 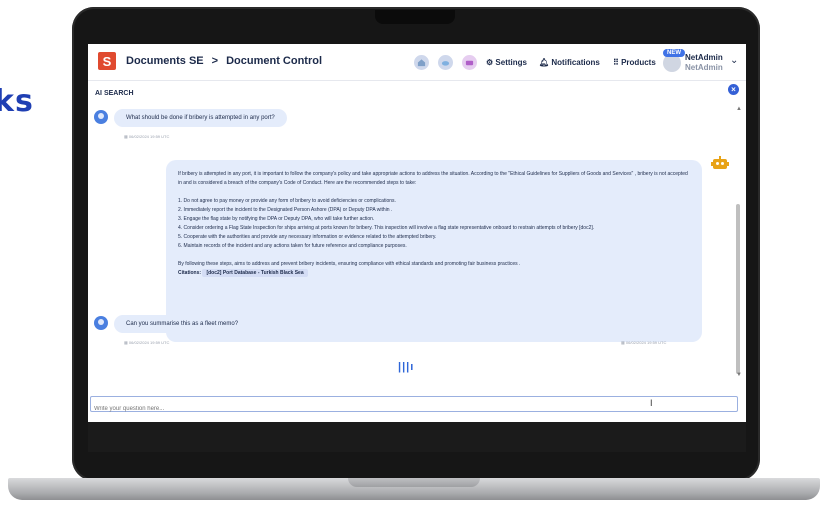 What do you see at coordinates (738, 289) in the screenshot?
I see `scrollbar-thumb` at bounding box center [738, 289].